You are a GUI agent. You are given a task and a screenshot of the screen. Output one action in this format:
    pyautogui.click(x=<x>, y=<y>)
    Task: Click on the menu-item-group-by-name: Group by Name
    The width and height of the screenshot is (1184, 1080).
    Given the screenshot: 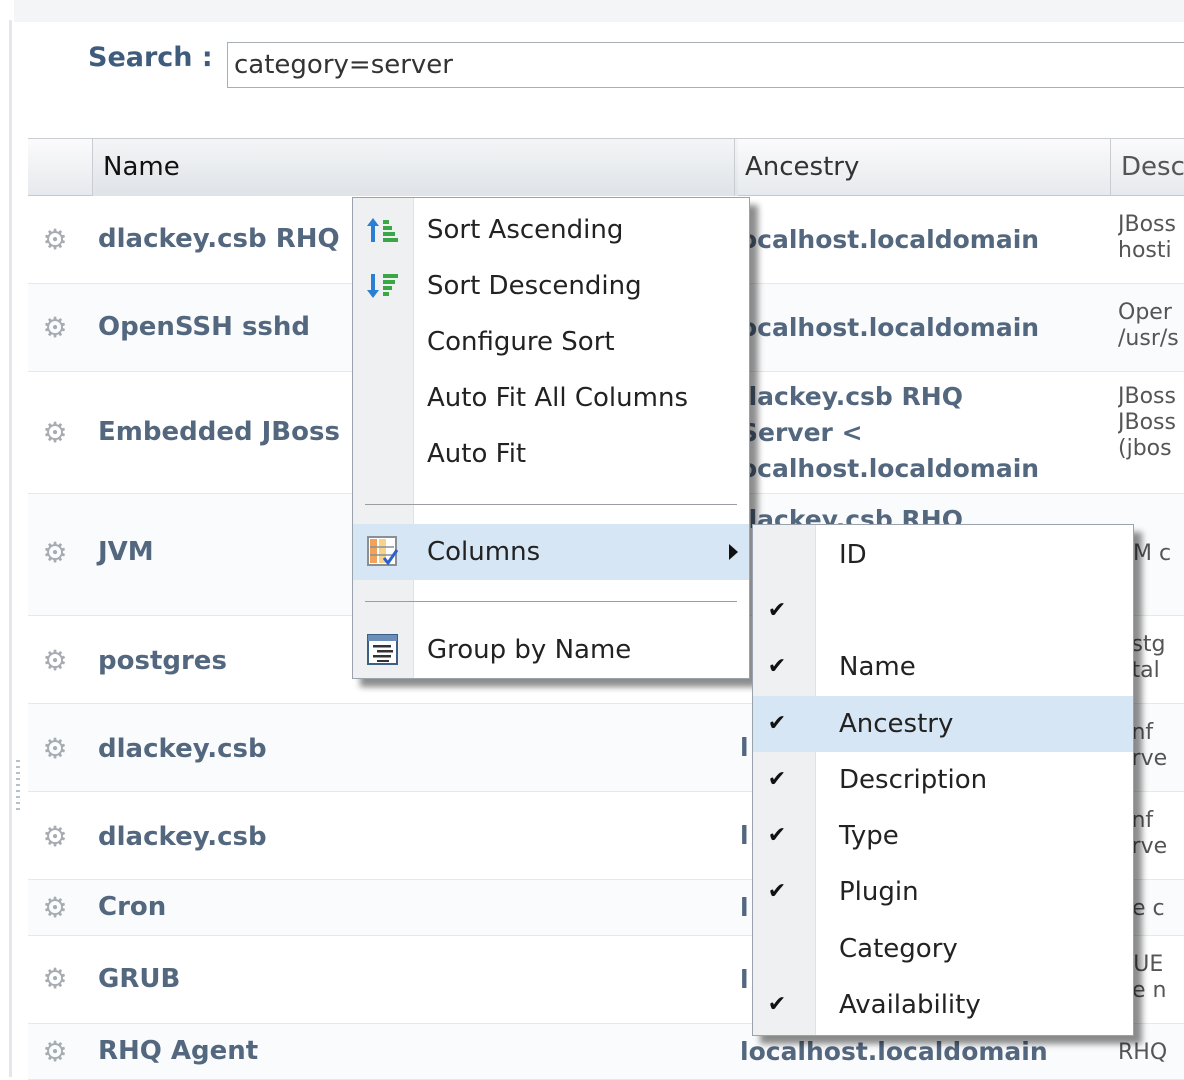 What is the action you would take?
    pyautogui.click(x=551, y=650)
    